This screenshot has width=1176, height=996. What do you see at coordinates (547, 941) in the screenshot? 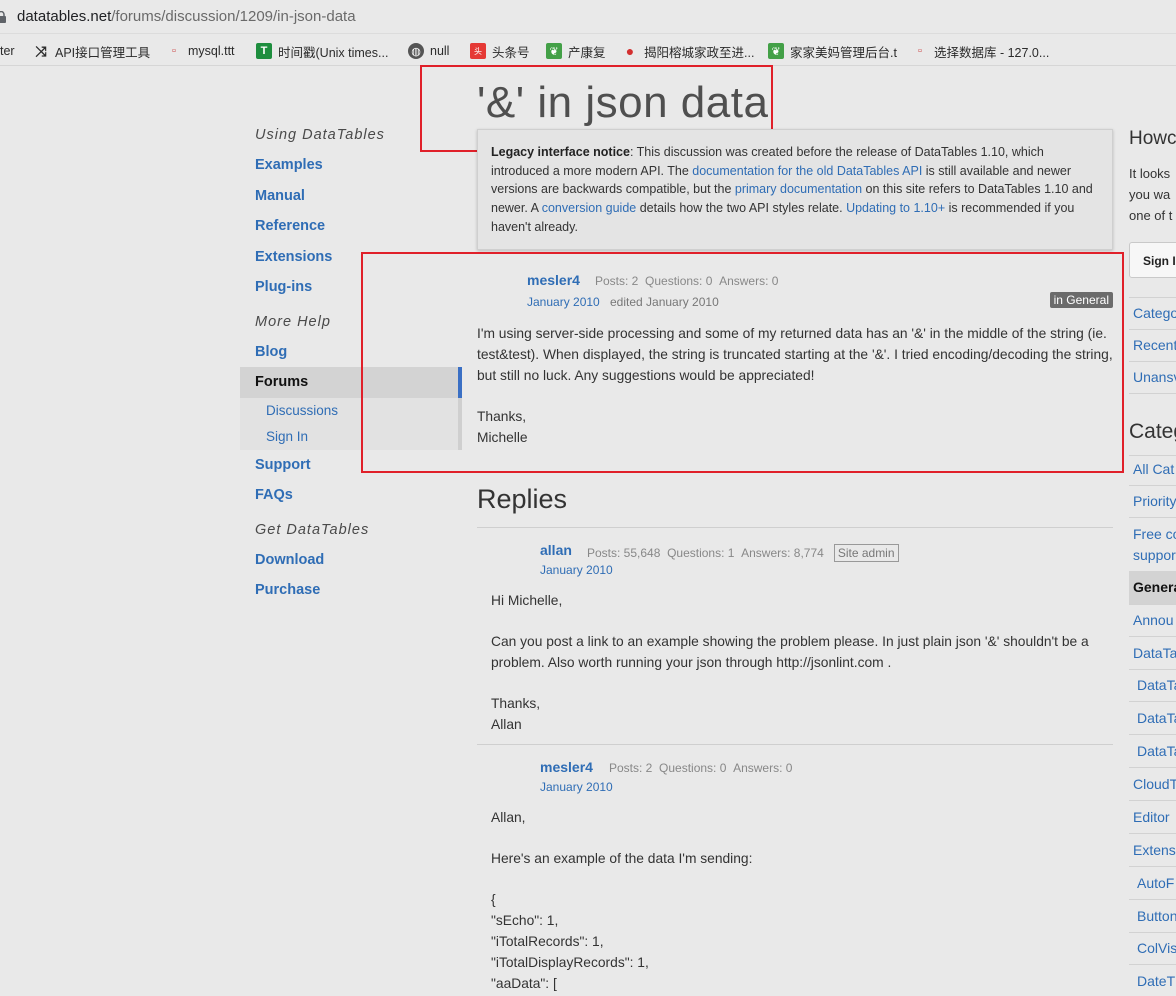
I see `code-line: "iTotalRecords": 1,` at bounding box center [547, 941].